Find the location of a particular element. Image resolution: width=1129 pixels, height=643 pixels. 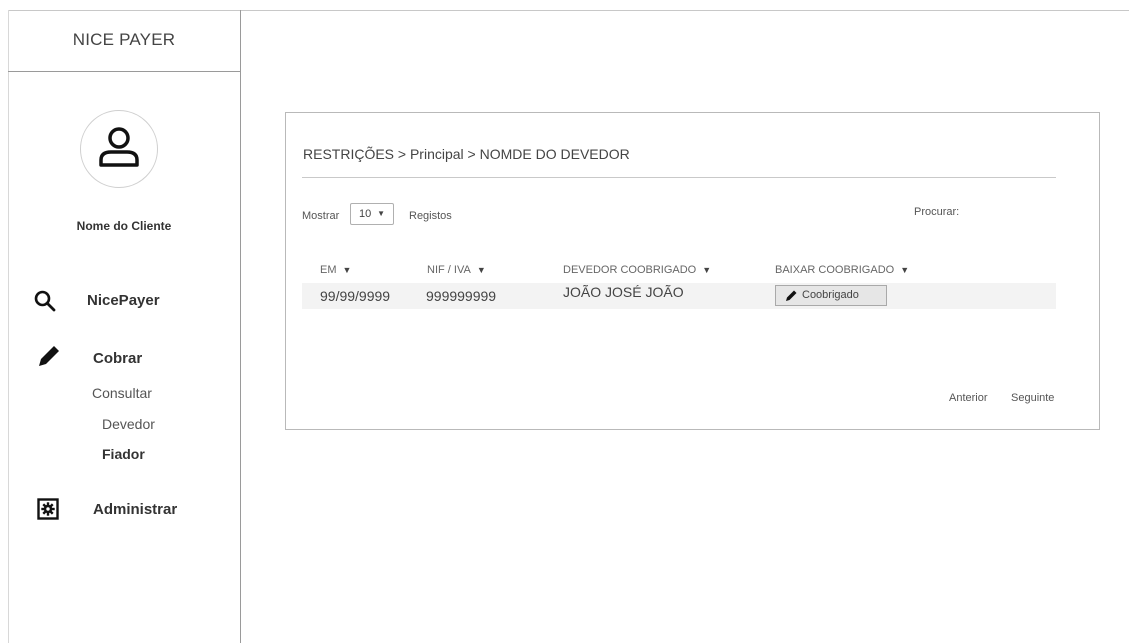

sidebar-item-label: Cobrar is located at coordinates (118, 358).